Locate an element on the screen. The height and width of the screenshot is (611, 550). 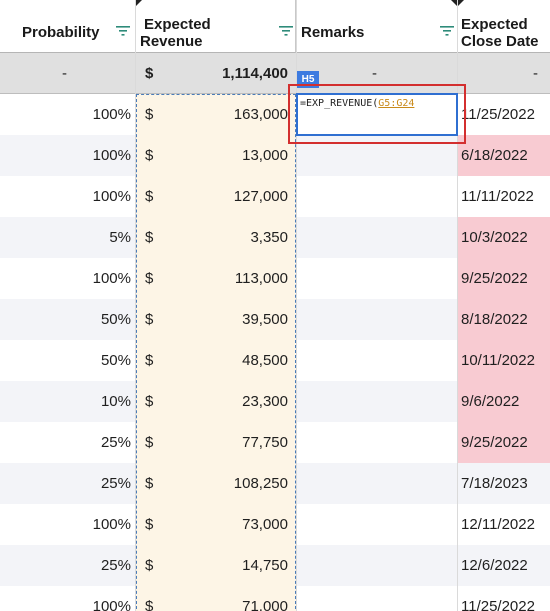
close-date-cell: 7/18/2023 is located at coordinates (505, 483).